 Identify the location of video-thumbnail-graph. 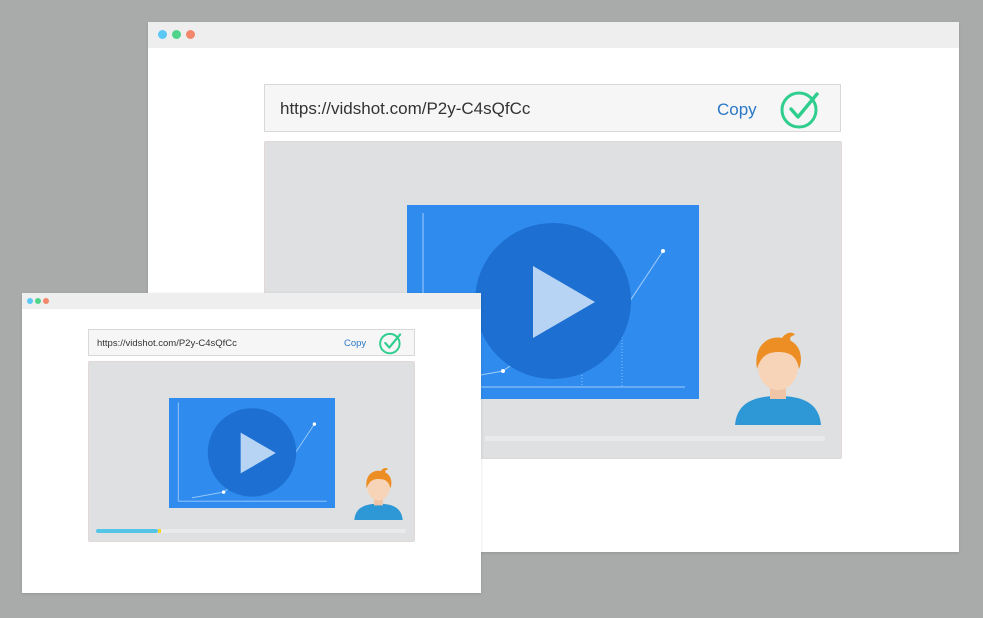
(252, 452).